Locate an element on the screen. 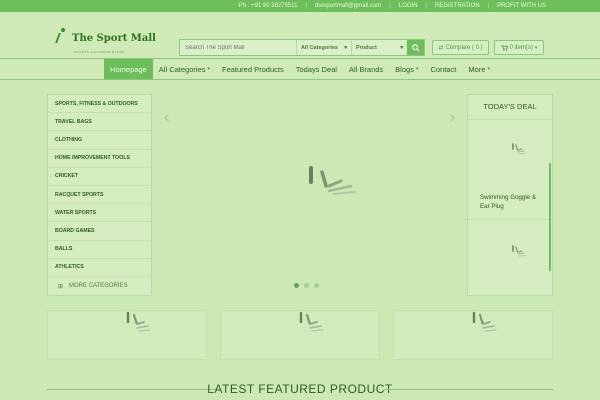 Image resolution: width=600 pixels, height=400 pixels. runner-icon is located at coordinates (62, 36).